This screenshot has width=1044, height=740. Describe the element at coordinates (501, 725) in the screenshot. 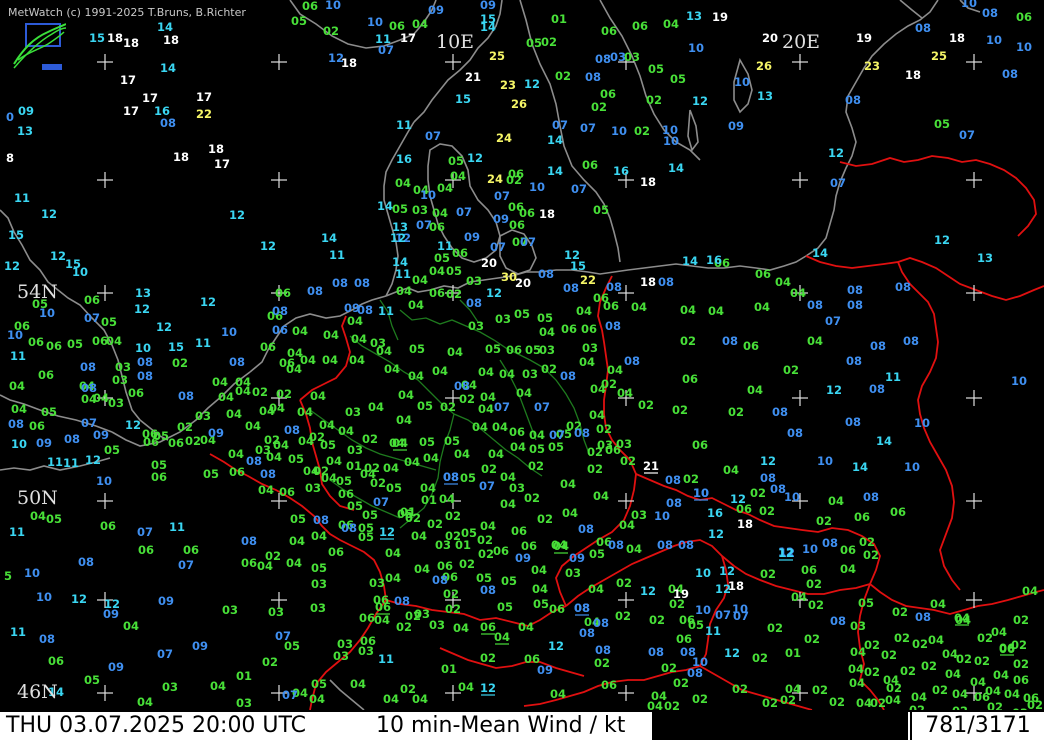

I see `parameter-label: 10 min-Mean Wind / kt` at that location.